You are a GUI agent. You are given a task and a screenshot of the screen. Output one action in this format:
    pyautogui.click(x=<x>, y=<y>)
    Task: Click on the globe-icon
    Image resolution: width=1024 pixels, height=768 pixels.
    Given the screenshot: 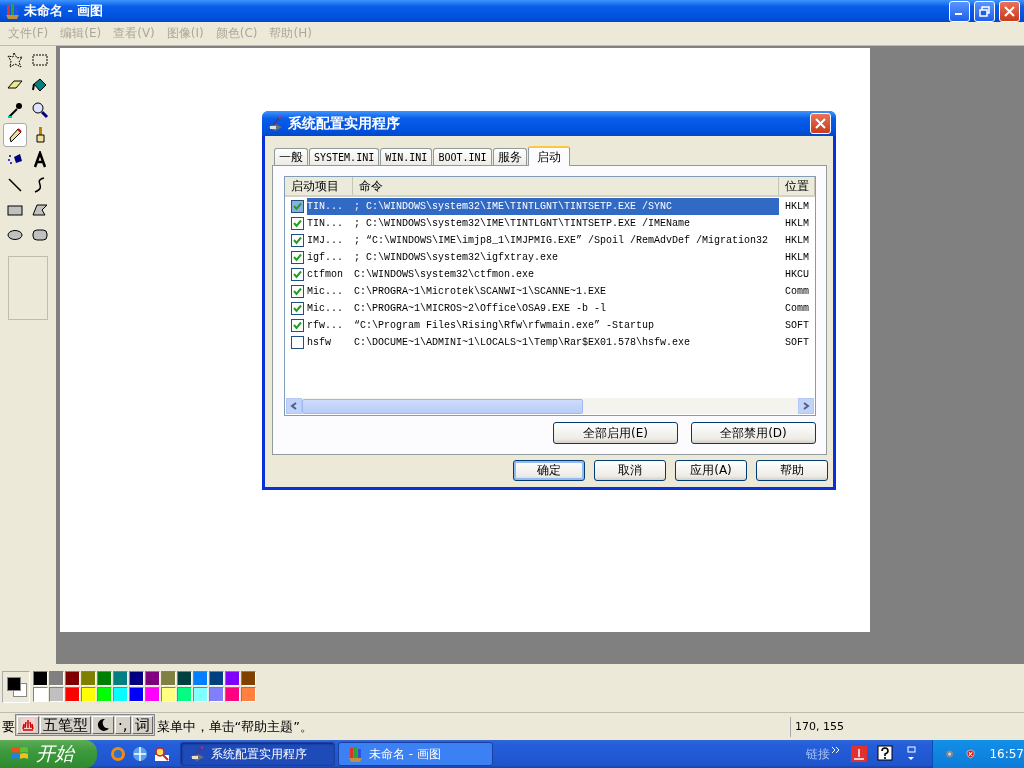 What is the action you would take?
    pyautogui.click(x=140, y=754)
    